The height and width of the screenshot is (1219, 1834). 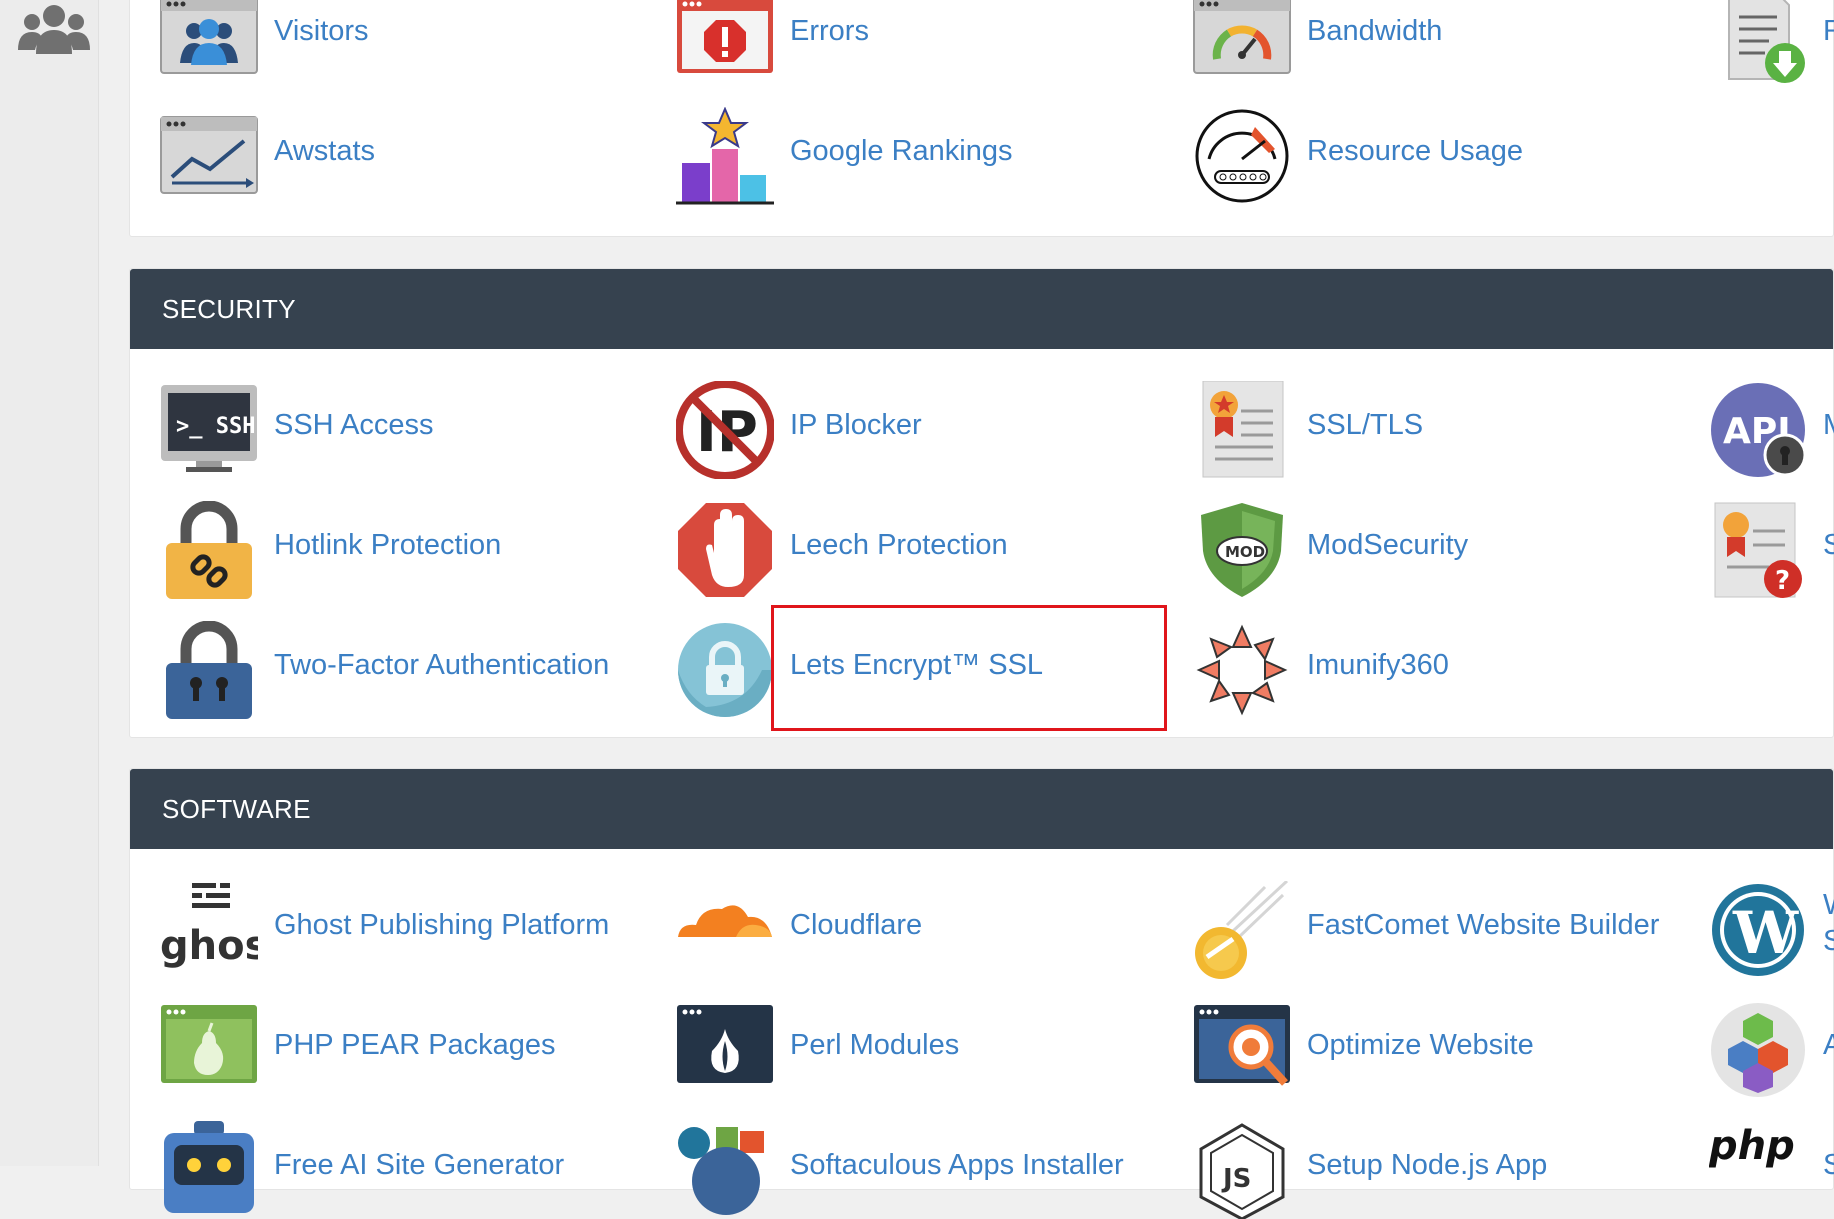 I want to click on security-item-ssl-status: ? SSL/, so click(x=1756, y=544).